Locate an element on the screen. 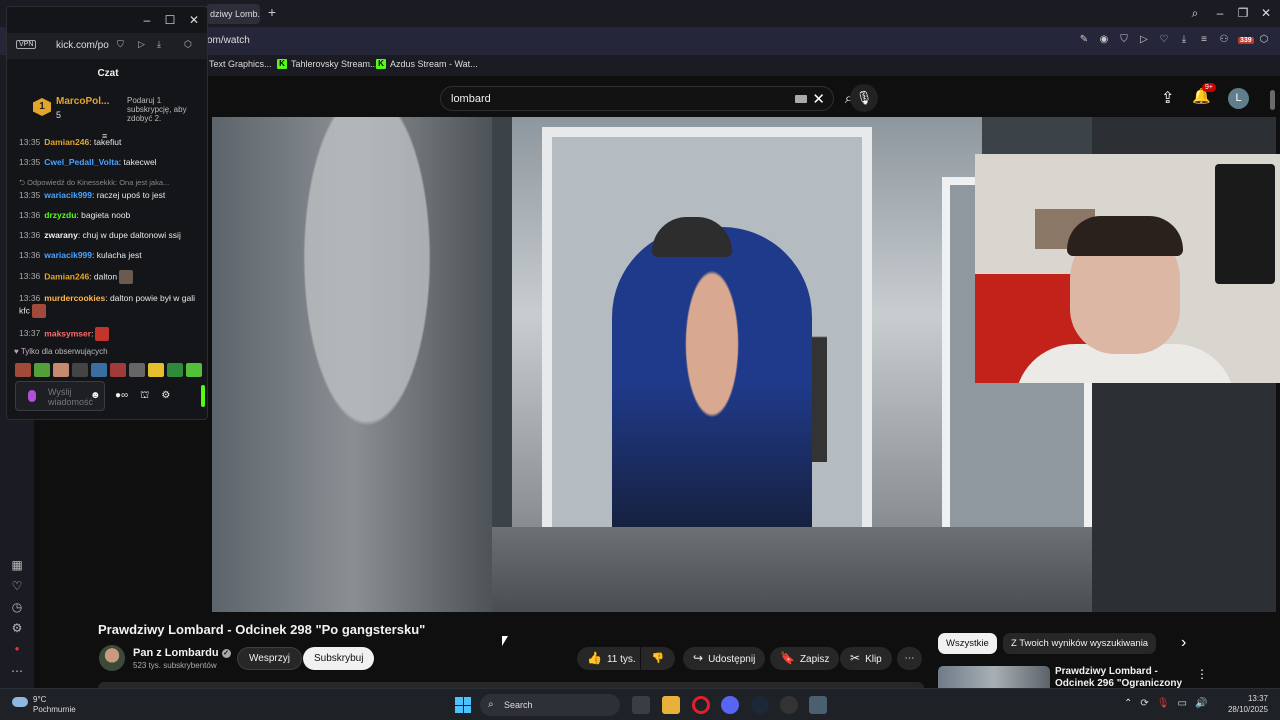 The width and height of the screenshot is (1280, 720). close-window-button: ✕ is located at coordinates (1266, 13).